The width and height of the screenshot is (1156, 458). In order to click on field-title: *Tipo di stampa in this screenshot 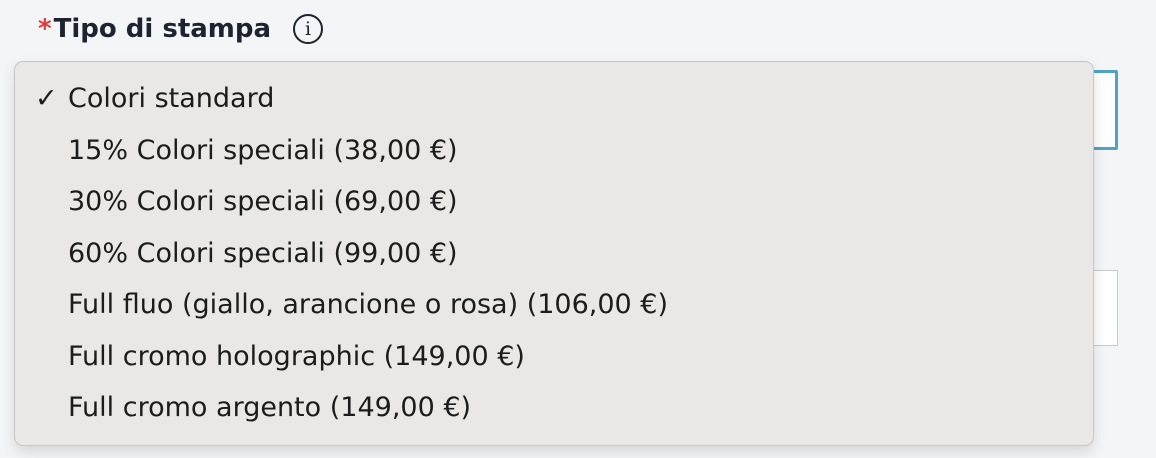, I will do `click(154, 29)`.